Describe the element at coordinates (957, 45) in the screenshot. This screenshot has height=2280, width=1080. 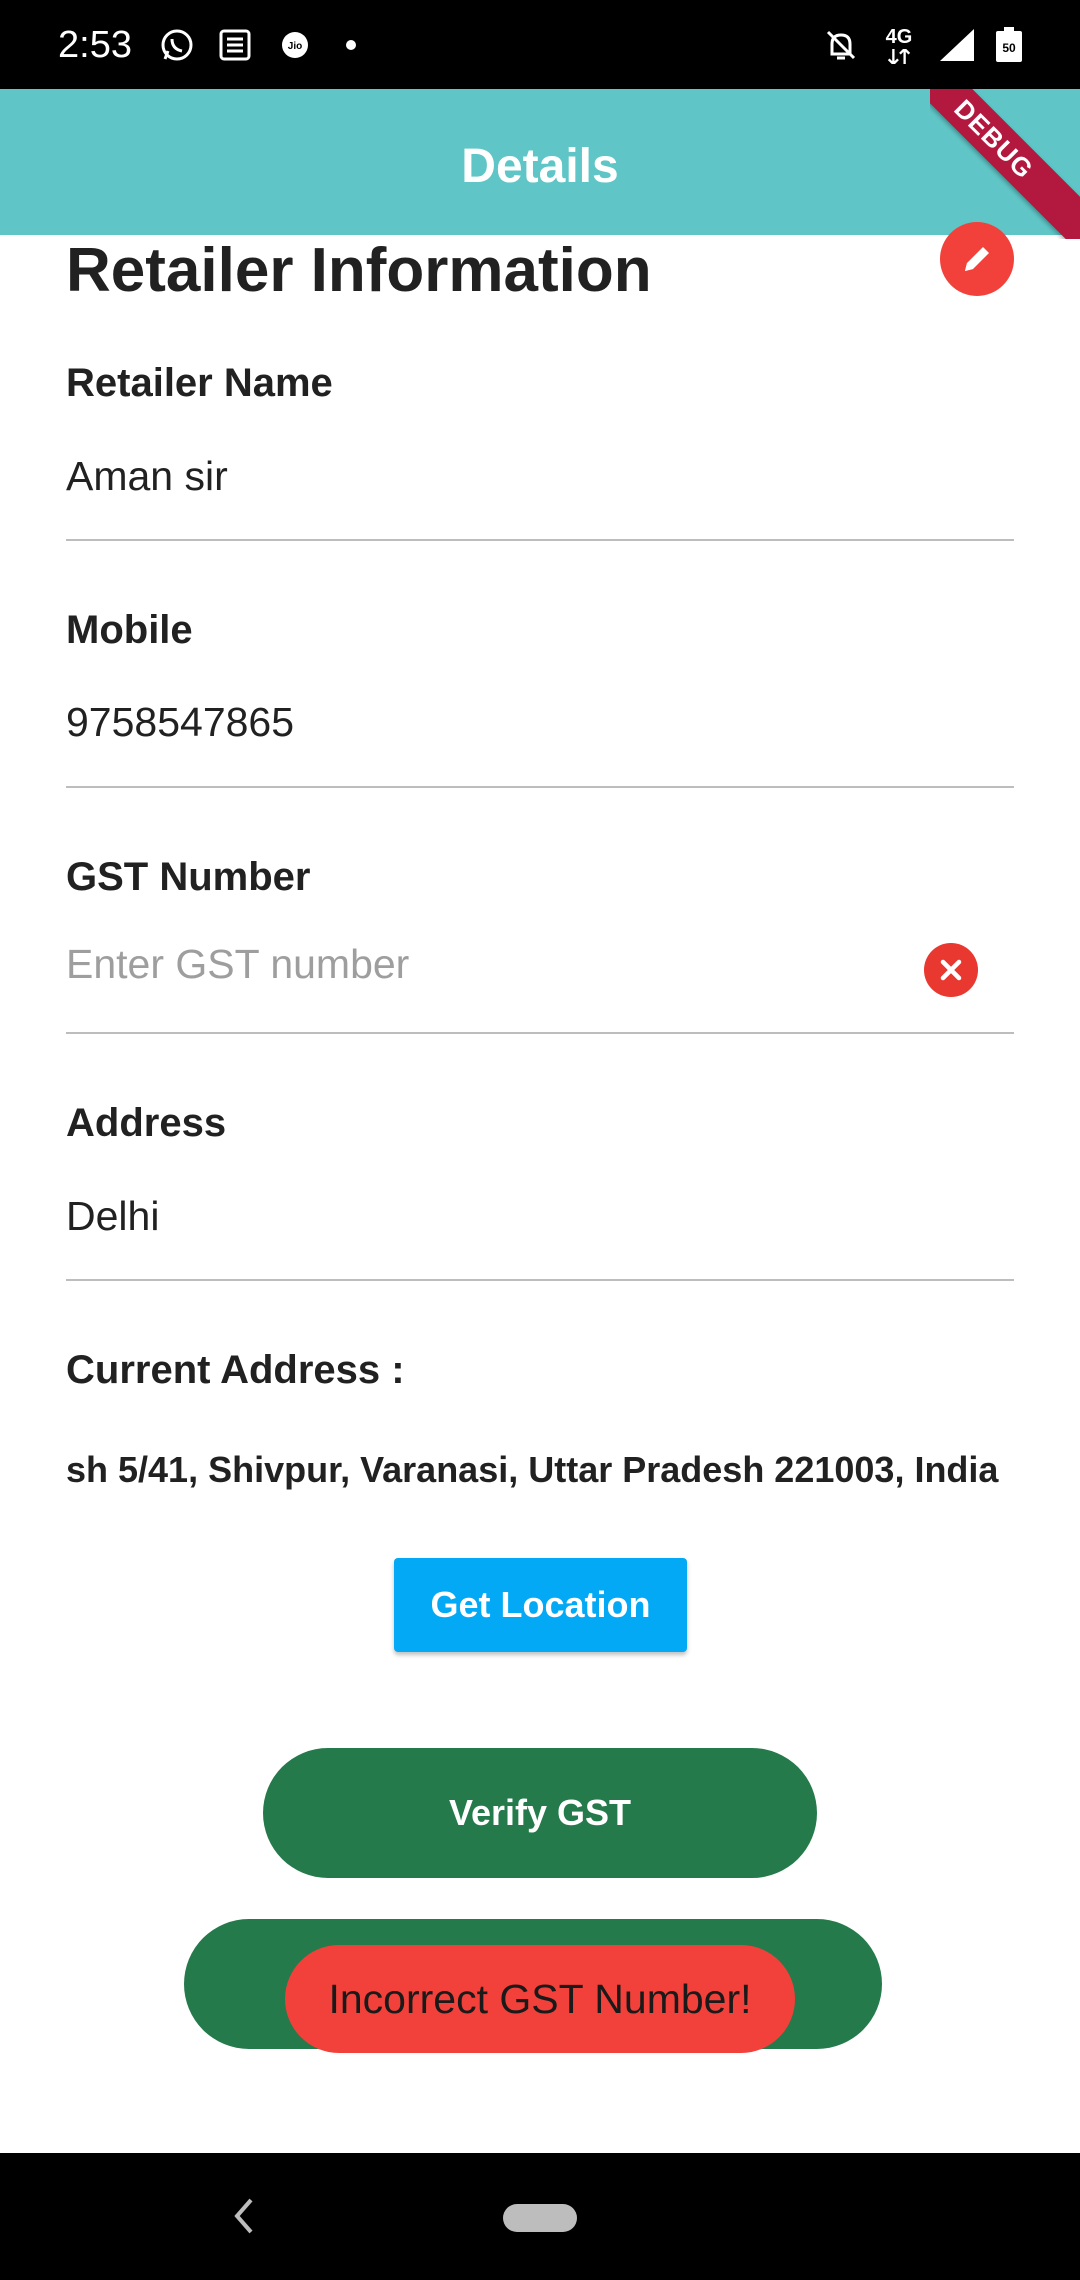
I see `signal-icon` at that location.